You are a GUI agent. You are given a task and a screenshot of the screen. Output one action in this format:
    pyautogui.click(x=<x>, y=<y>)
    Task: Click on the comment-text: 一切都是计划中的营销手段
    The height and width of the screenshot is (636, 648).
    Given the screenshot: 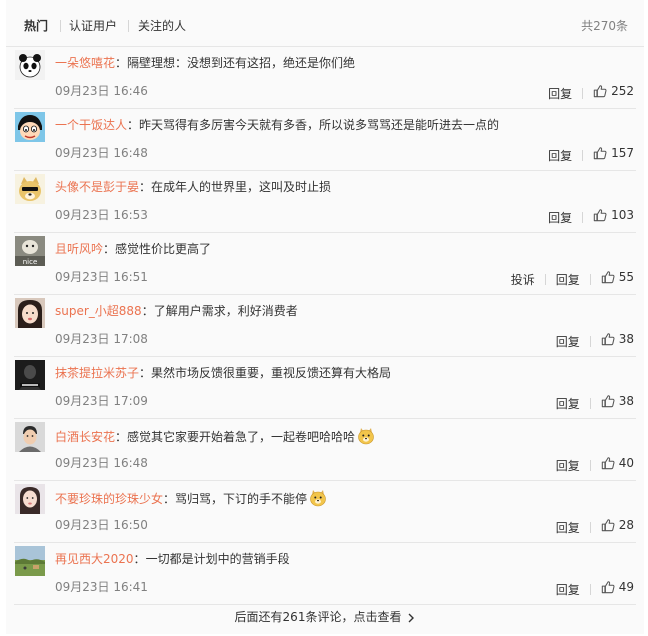 What is the action you would take?
    pyautogui.click(x=217, y=559)
    